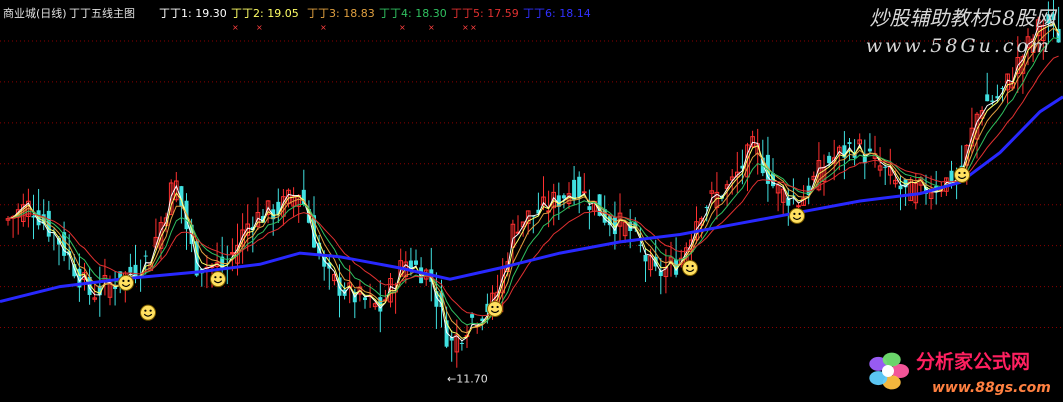  What do you see at coordinates (465, 27) in the screenshot?
I see `header-cross-marker-5: ×` at bounding box center [465, 27].